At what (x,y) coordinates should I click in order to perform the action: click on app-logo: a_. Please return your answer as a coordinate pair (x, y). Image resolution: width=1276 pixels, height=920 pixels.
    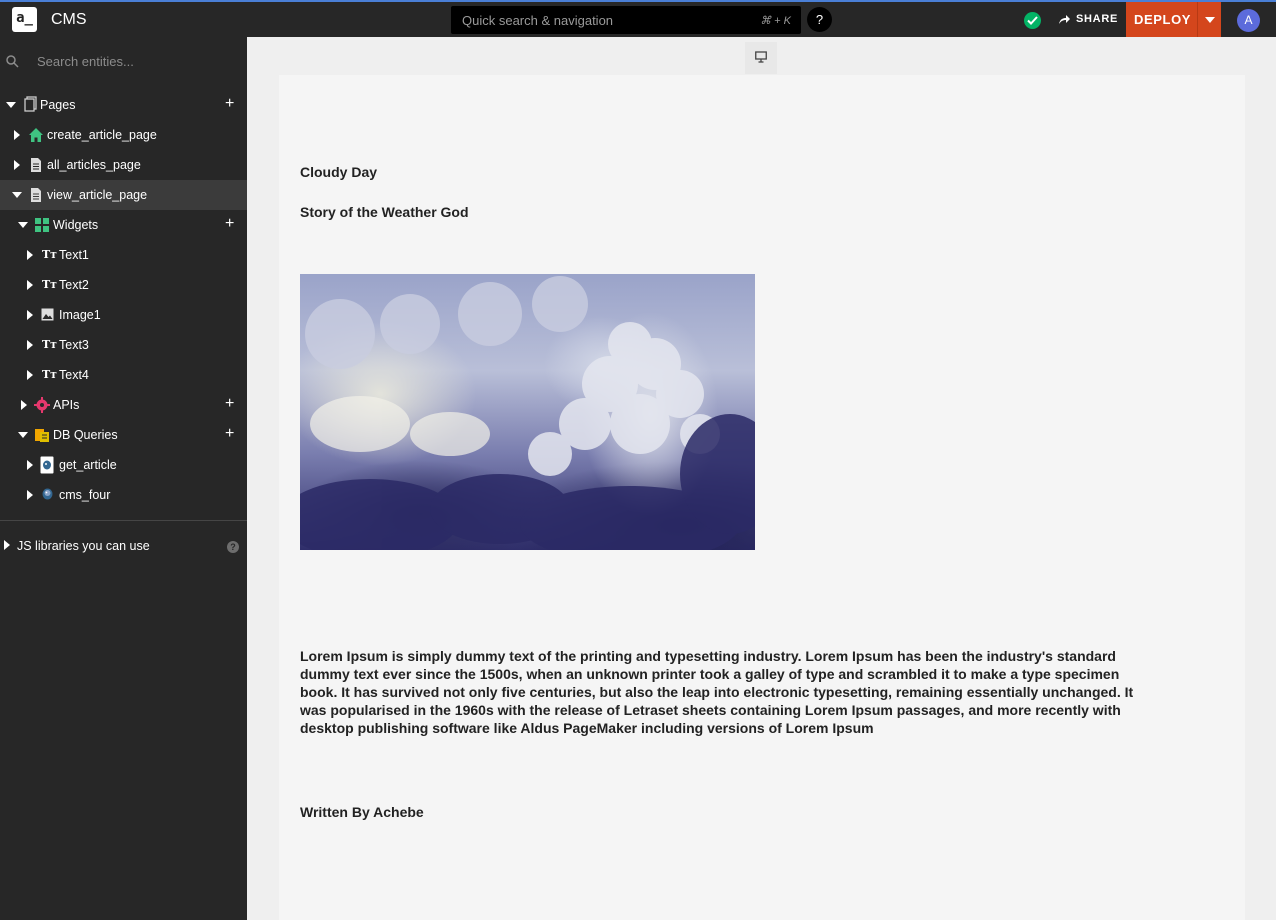
    Looking at the image, I should click on (24, 19).